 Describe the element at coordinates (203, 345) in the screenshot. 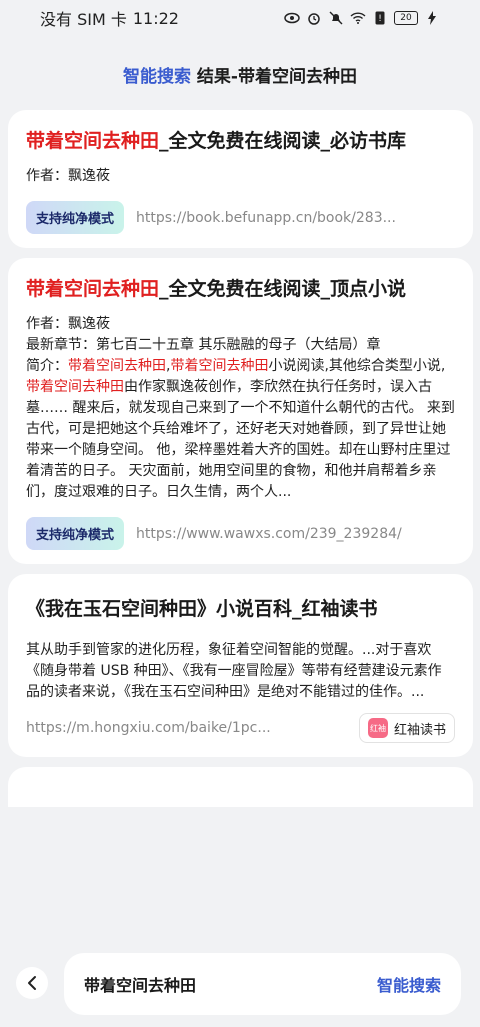

I see `result-latest-chapter: 最新章节：第七百二十五章 其乐融融的母子（大结局）章` at that location.